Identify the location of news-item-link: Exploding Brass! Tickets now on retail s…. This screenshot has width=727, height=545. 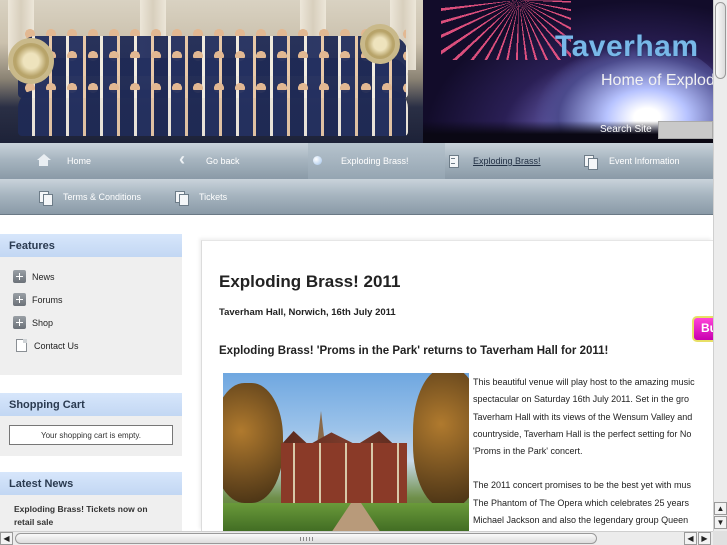
(91, 516).